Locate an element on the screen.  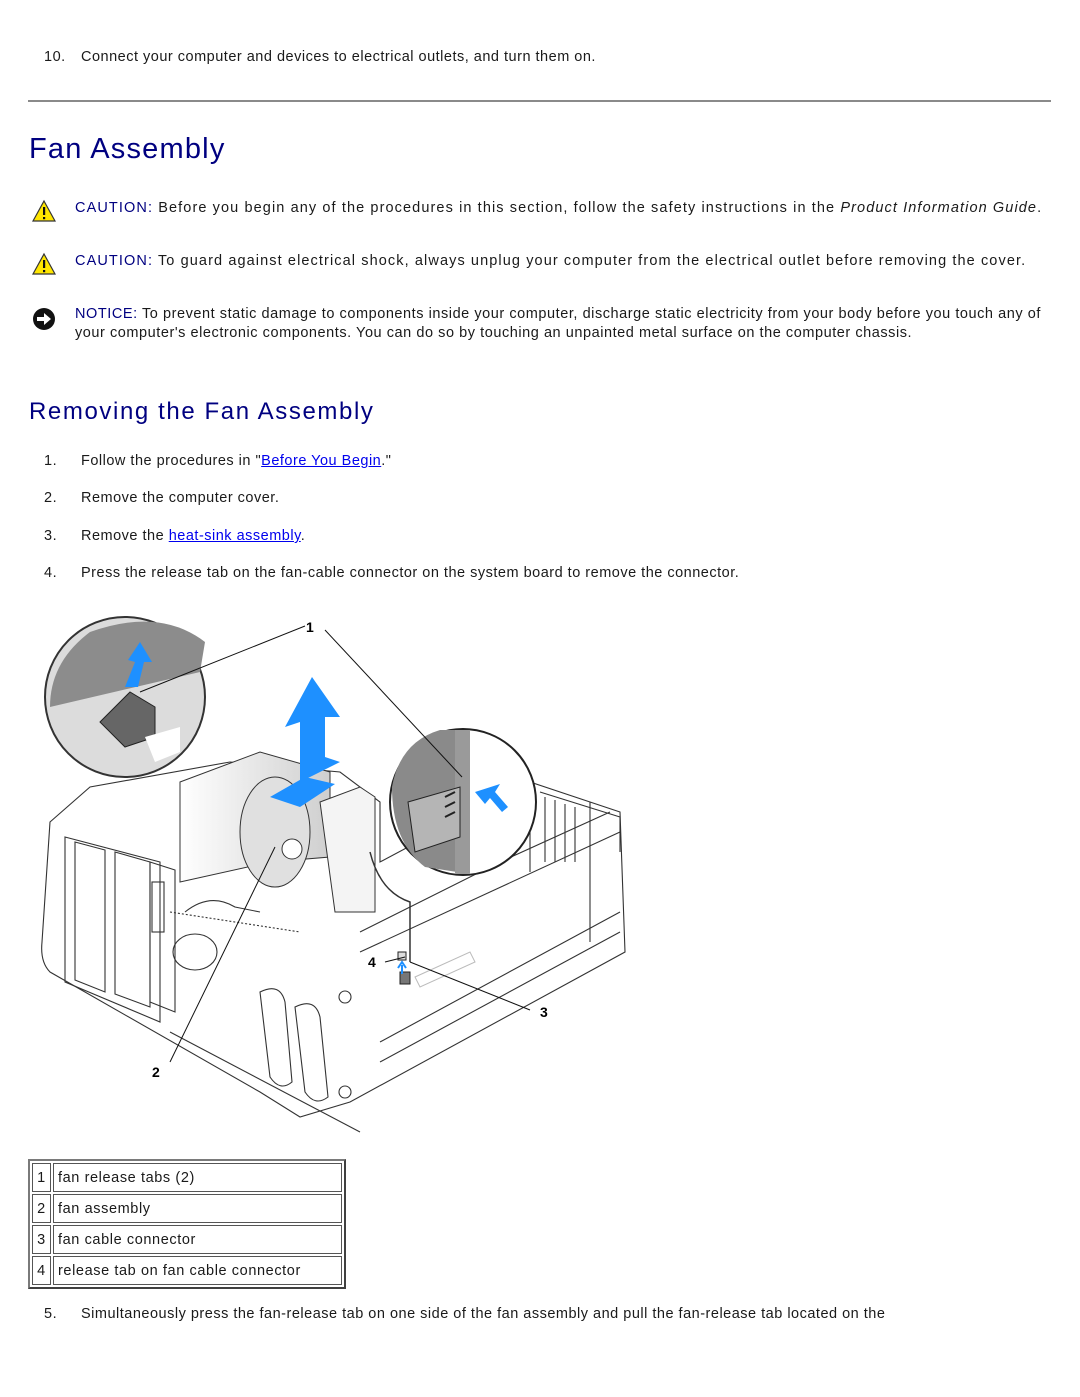
callout-1: 1 is located at coordinates (310, 627).